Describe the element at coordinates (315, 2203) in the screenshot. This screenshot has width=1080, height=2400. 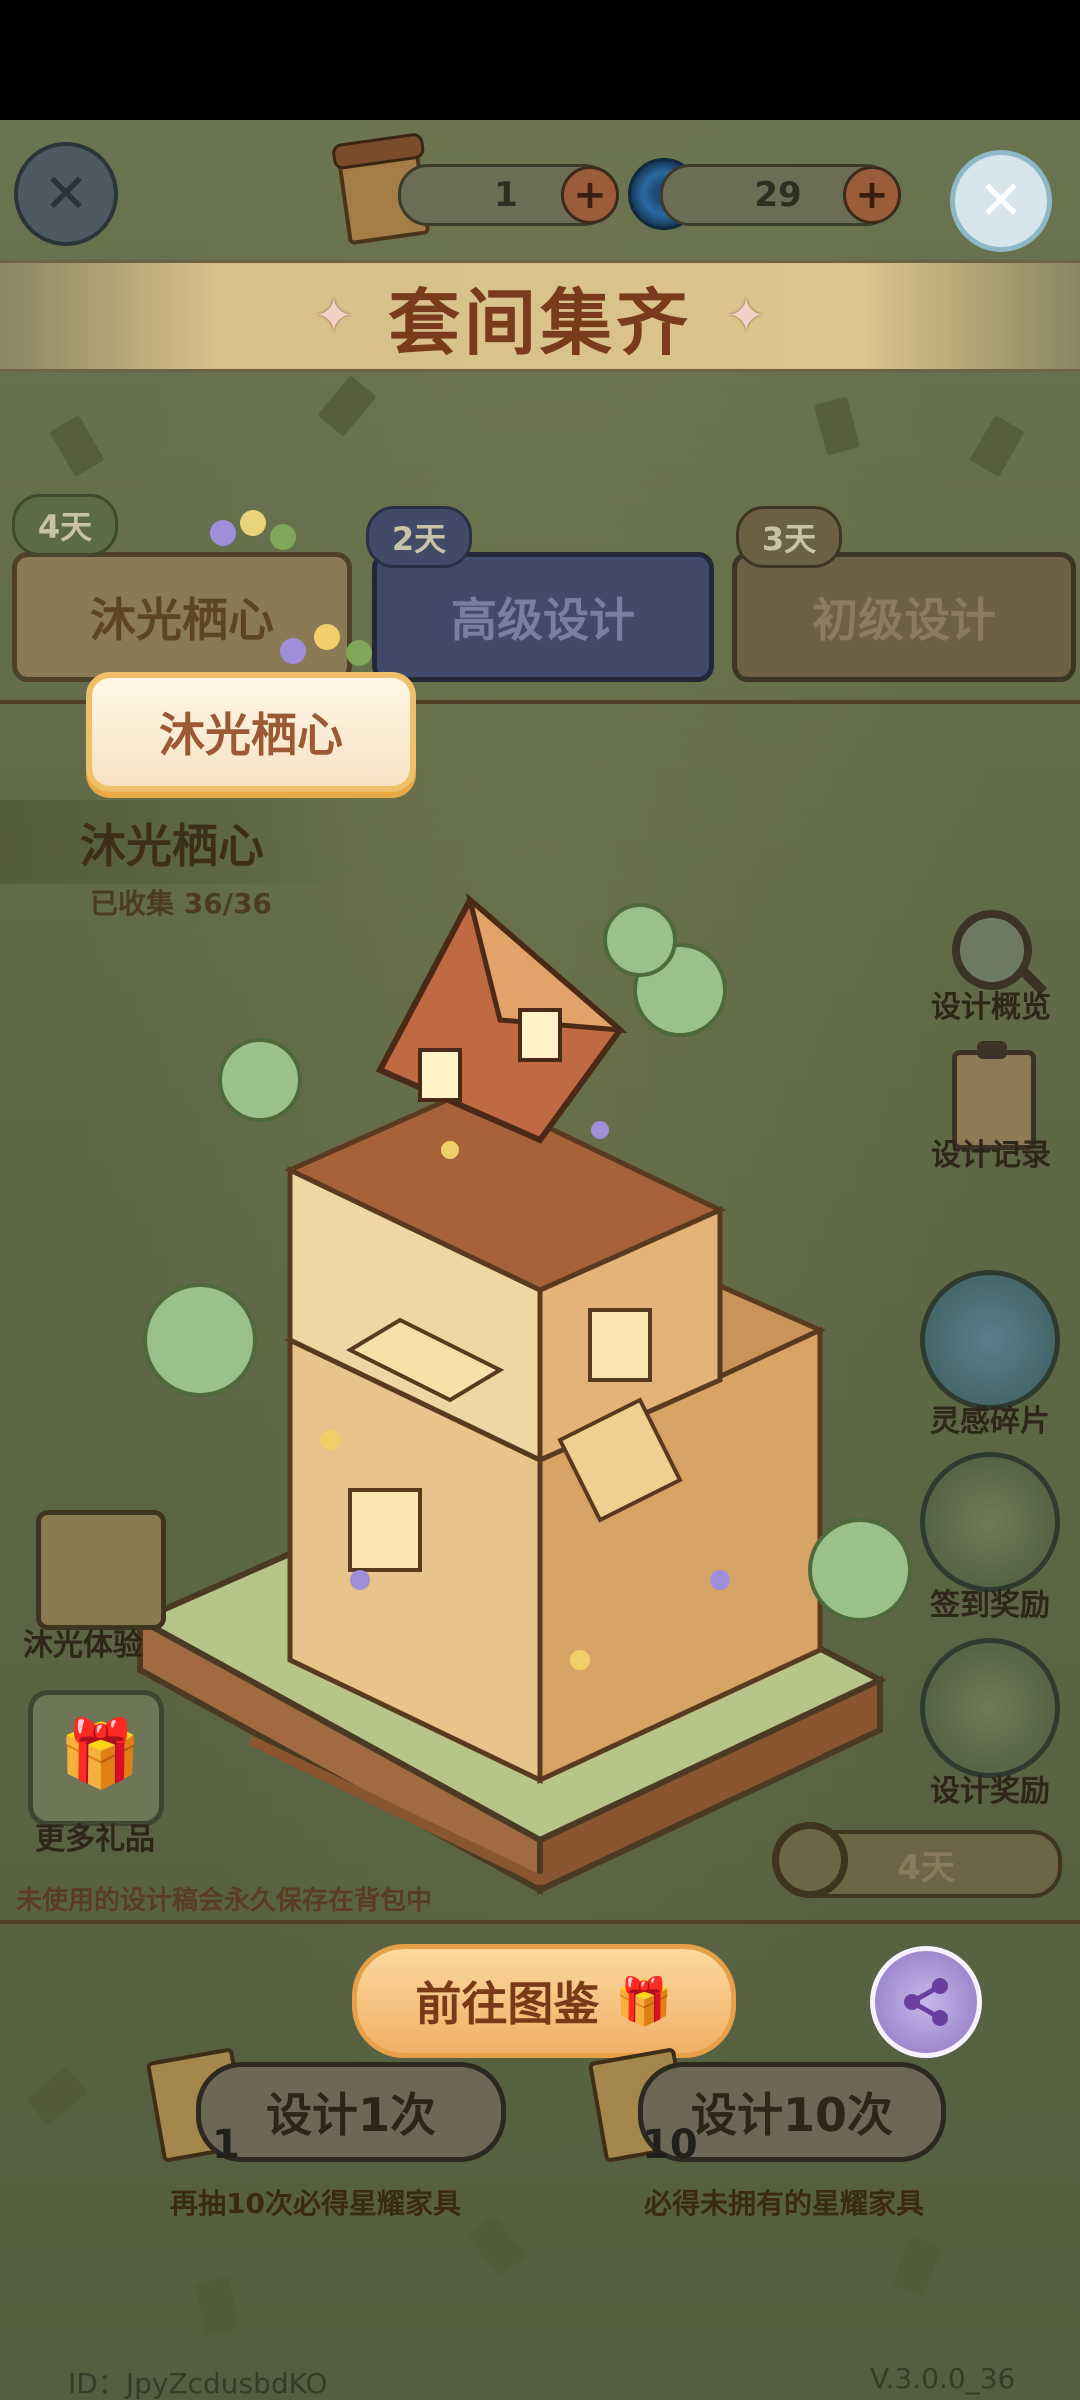
I see `design-once-note: 再抽10次必得星耀家具` at that location.